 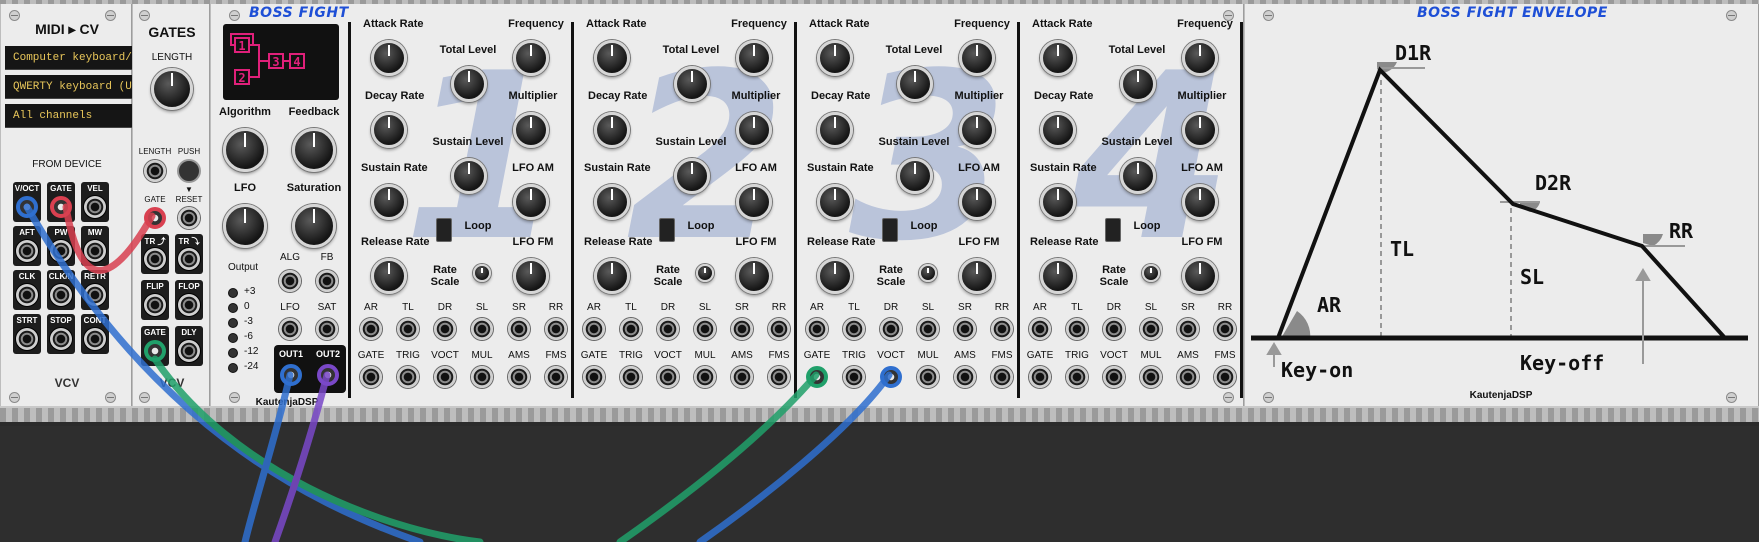 What do you see at coordinates (68, 87) in the screenshot?
I see `midi-device-select: QWERTY keyboard (US)` at bounding box center [68, 87].